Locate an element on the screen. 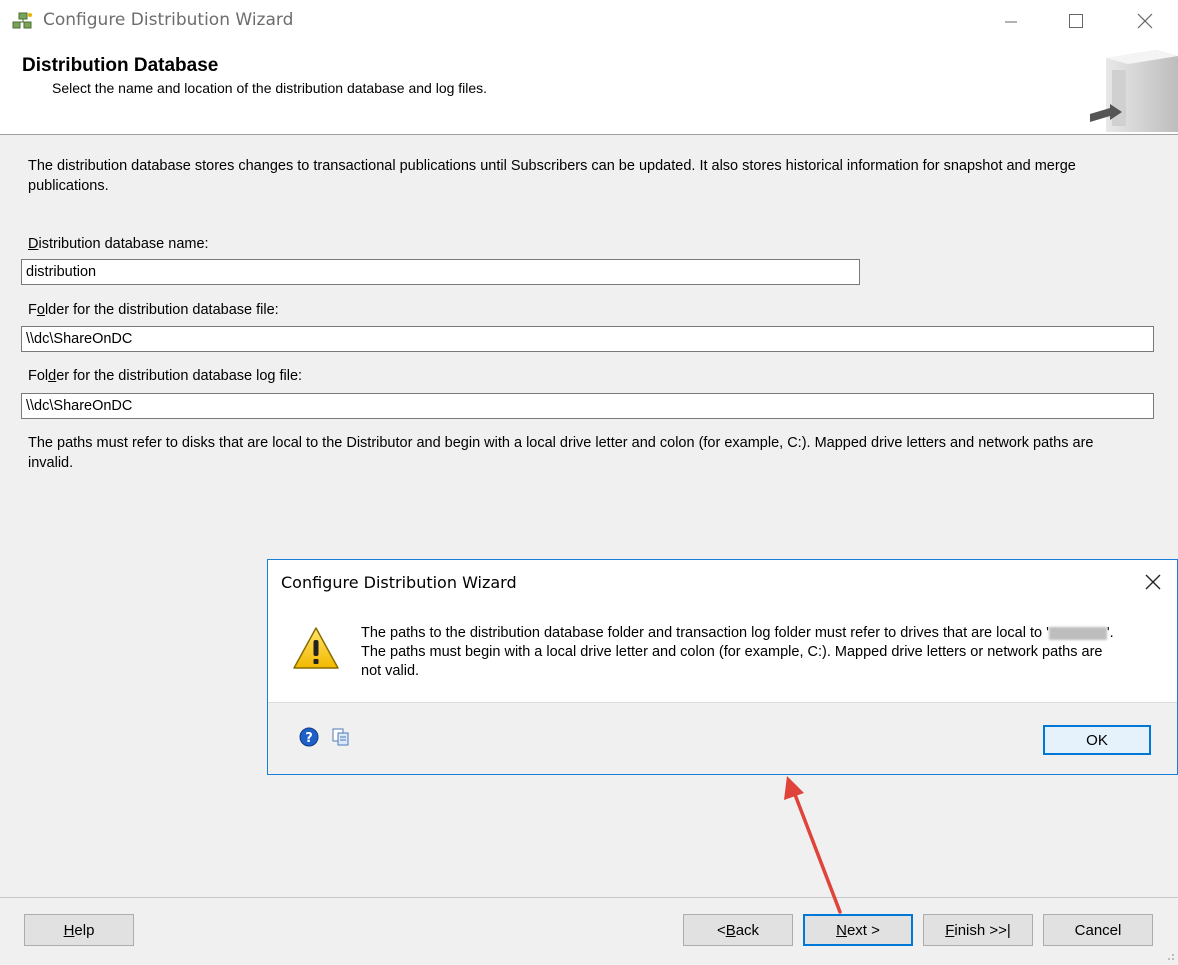 The height and width of the screenshot is (965, 1178). db-name-label-text: istribution database name: is located at coordinates (123, 244).